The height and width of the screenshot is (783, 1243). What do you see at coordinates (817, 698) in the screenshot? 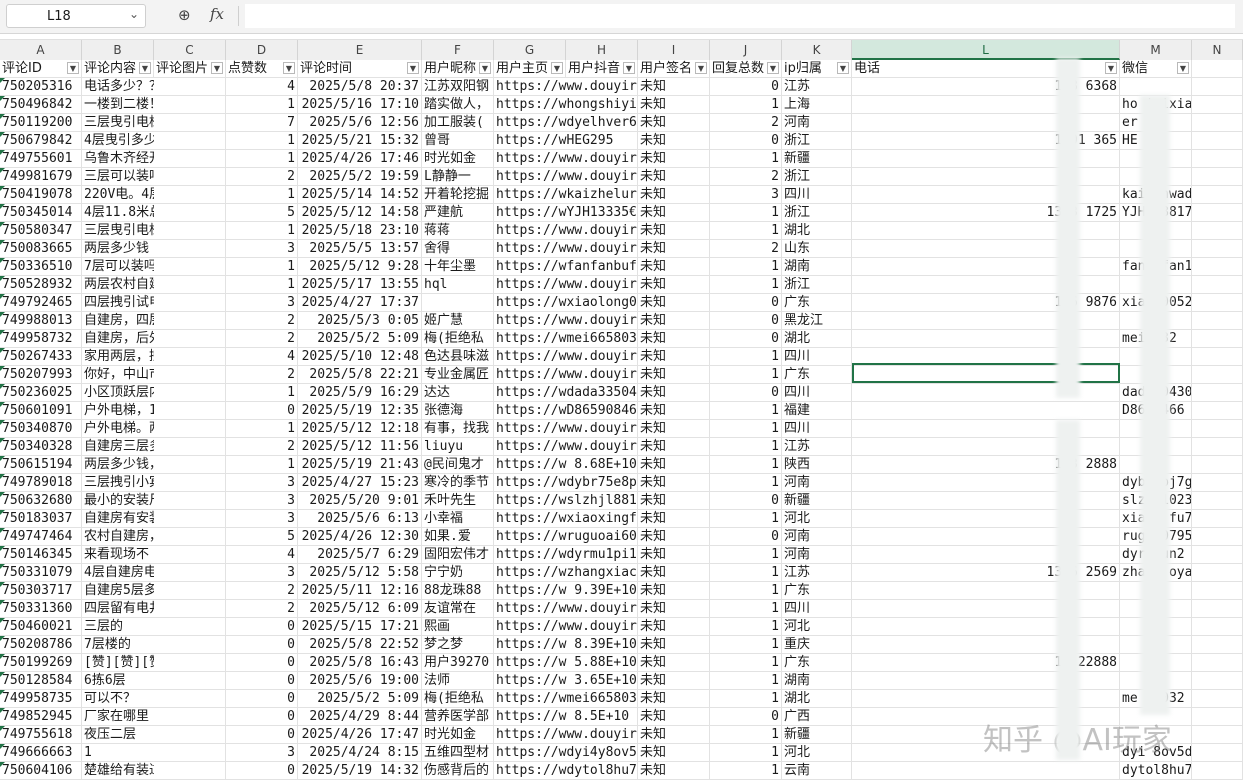
I see `table-cell: 湖北` at bounding box center [817, 698].